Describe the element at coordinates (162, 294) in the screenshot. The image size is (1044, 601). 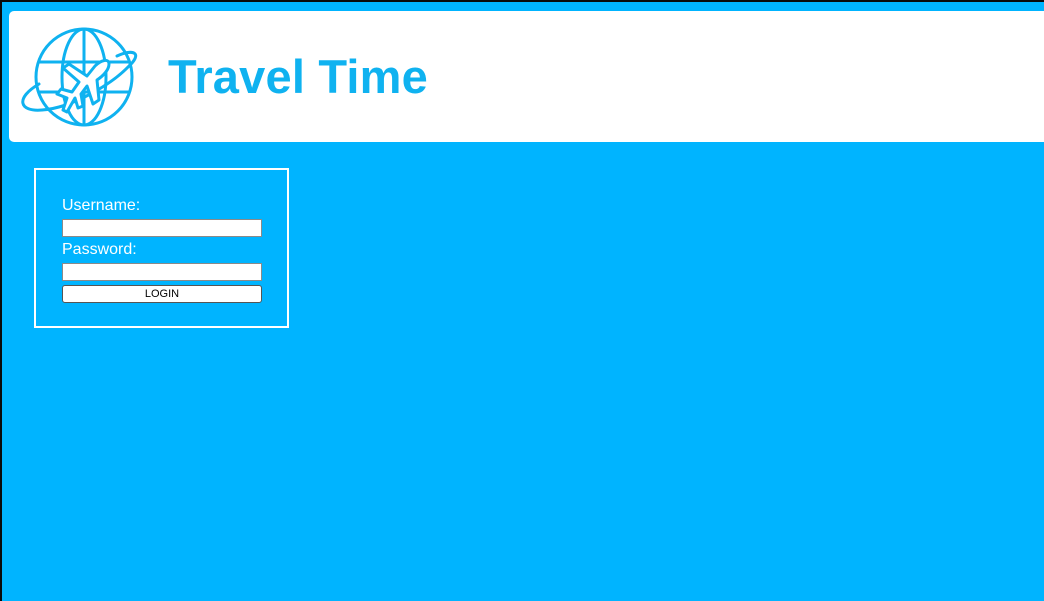
I see `login-button: LOGIN` at that location.